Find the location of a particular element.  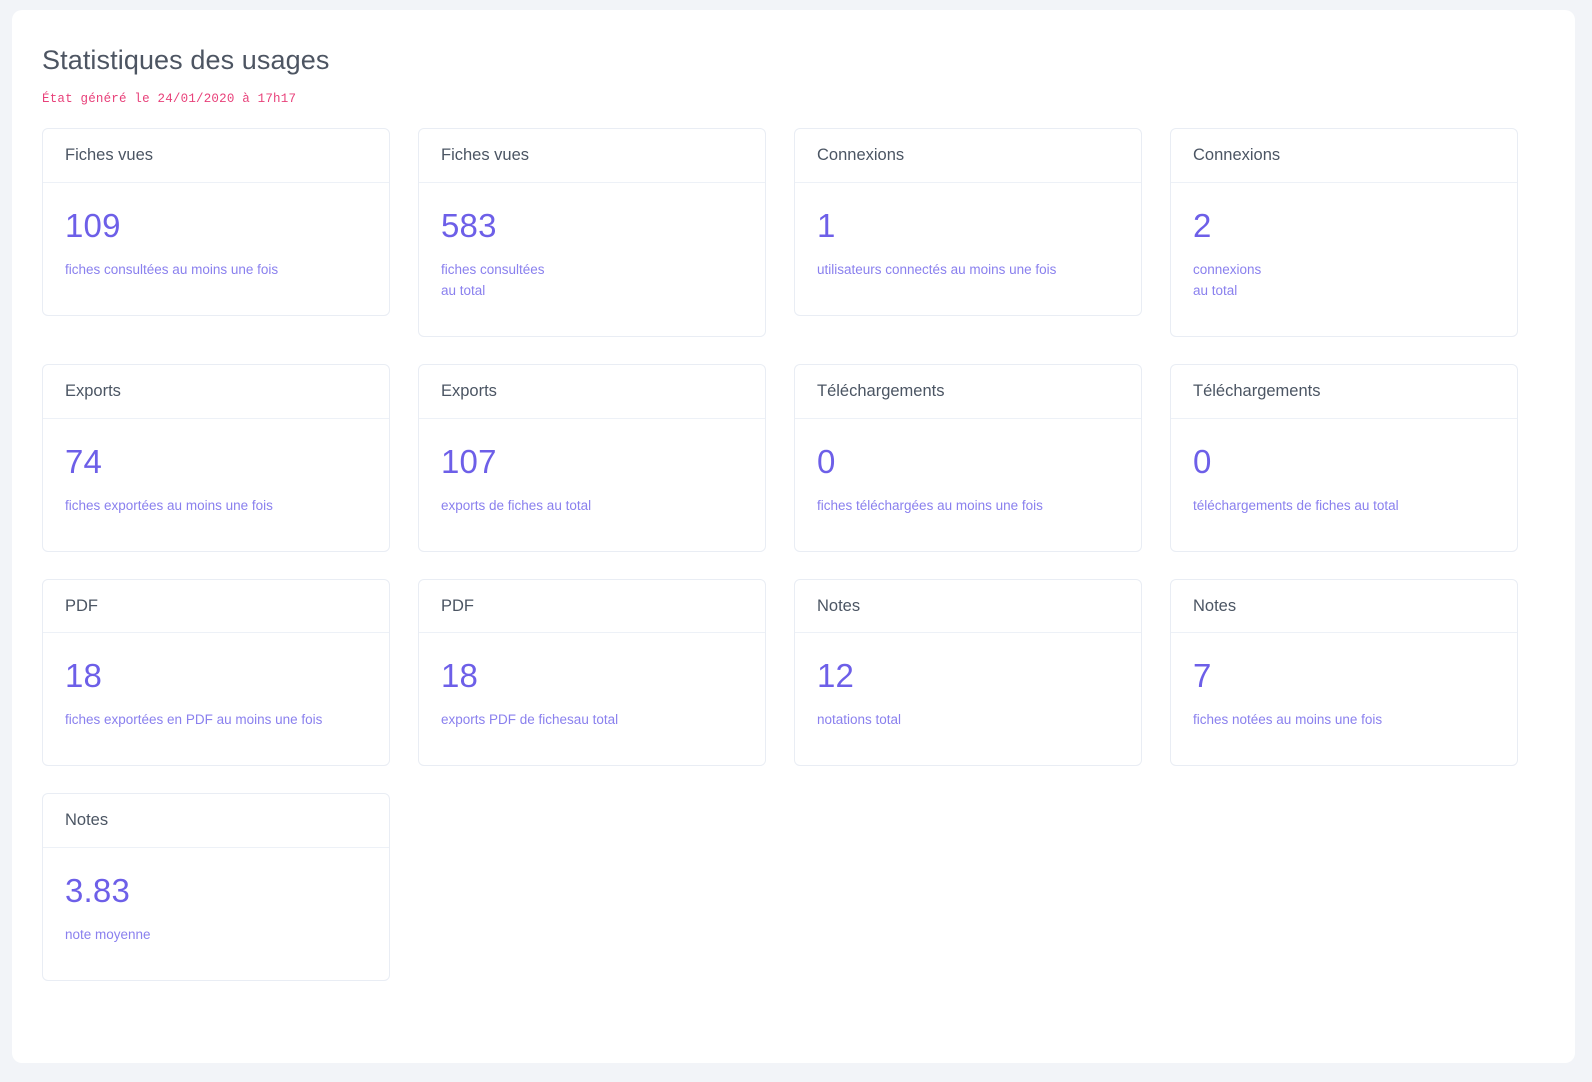

stat-label: notations total is located at coordinates (859, 720).